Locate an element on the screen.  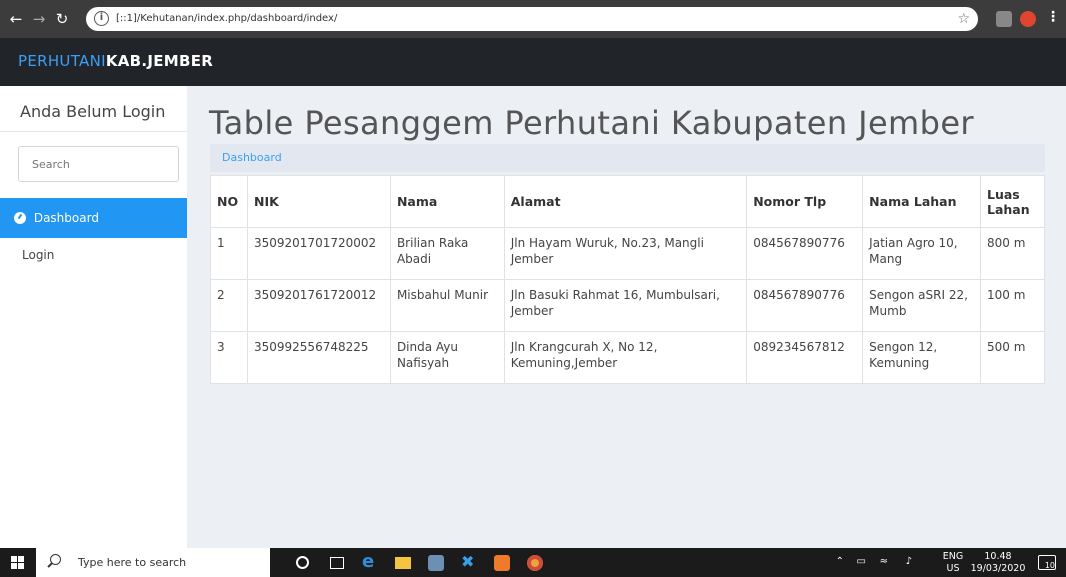
breadcrumb: Dashboard is located at coordinates (627, 158).